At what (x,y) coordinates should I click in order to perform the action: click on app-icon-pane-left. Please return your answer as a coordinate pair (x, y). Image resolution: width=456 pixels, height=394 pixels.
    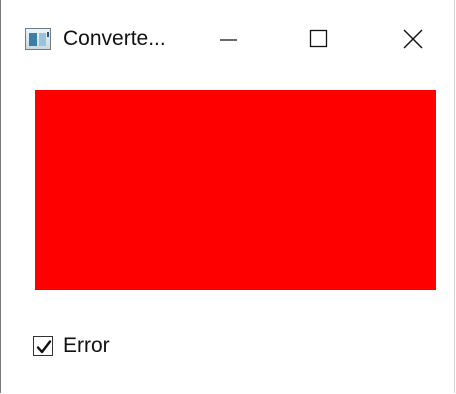
    Looking at the image, I should click on (33, 39).